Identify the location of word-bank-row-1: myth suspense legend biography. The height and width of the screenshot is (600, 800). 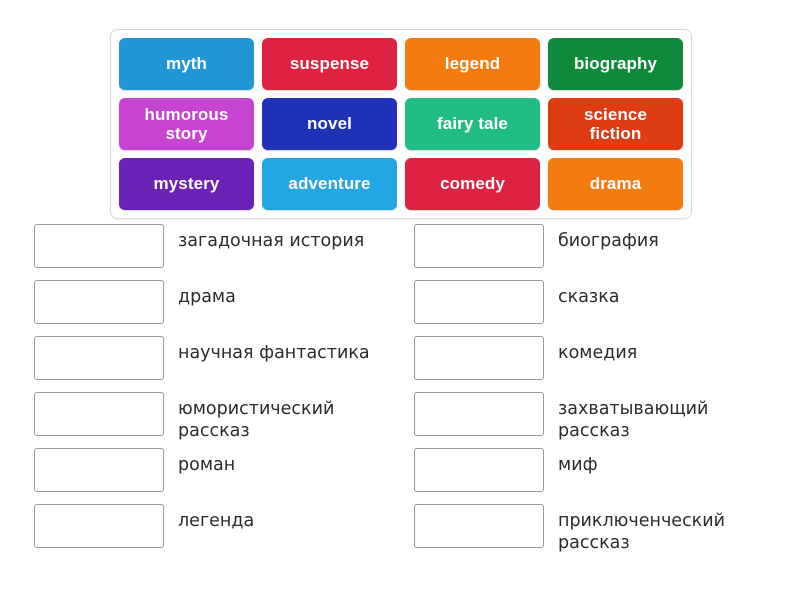
(401, 64).